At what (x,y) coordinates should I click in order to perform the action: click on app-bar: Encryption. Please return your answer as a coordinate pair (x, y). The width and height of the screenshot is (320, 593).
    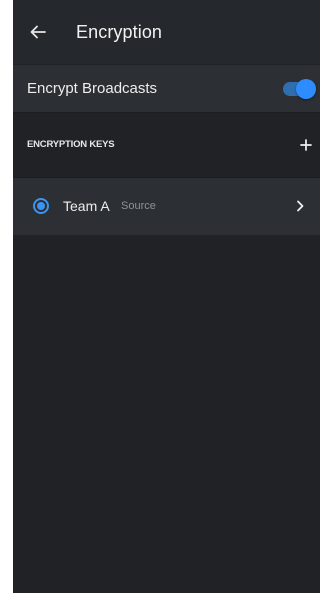
    Looking at the image, I should click on (166, 32).